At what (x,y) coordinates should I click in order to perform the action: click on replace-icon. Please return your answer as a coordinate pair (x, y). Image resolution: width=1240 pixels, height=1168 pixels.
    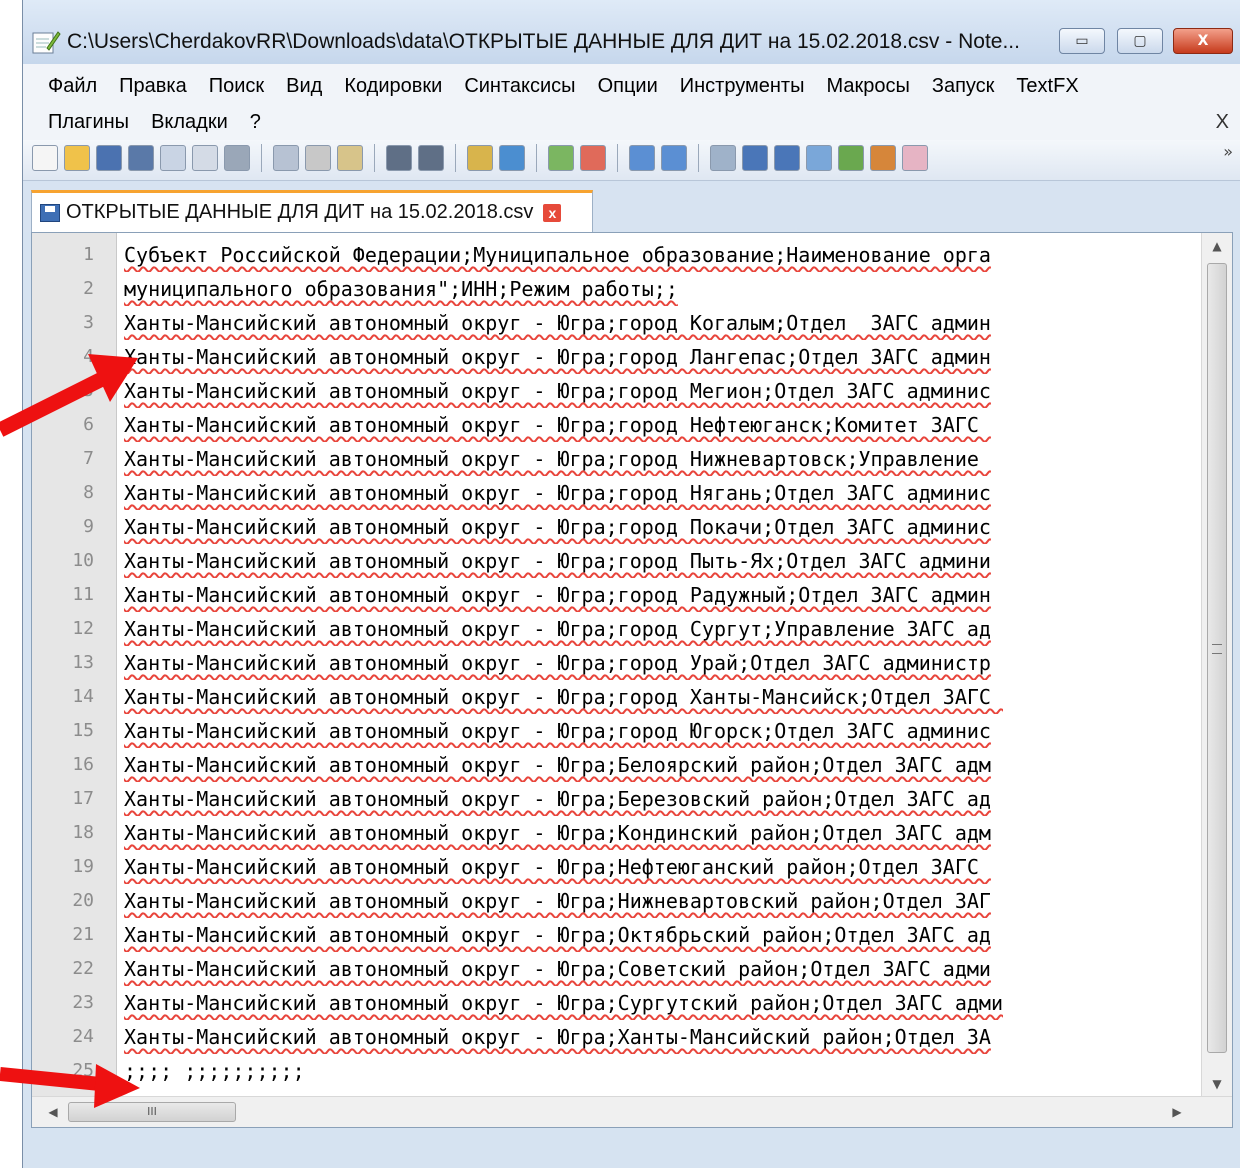
    Looking at the image, I should click on (512, 158).